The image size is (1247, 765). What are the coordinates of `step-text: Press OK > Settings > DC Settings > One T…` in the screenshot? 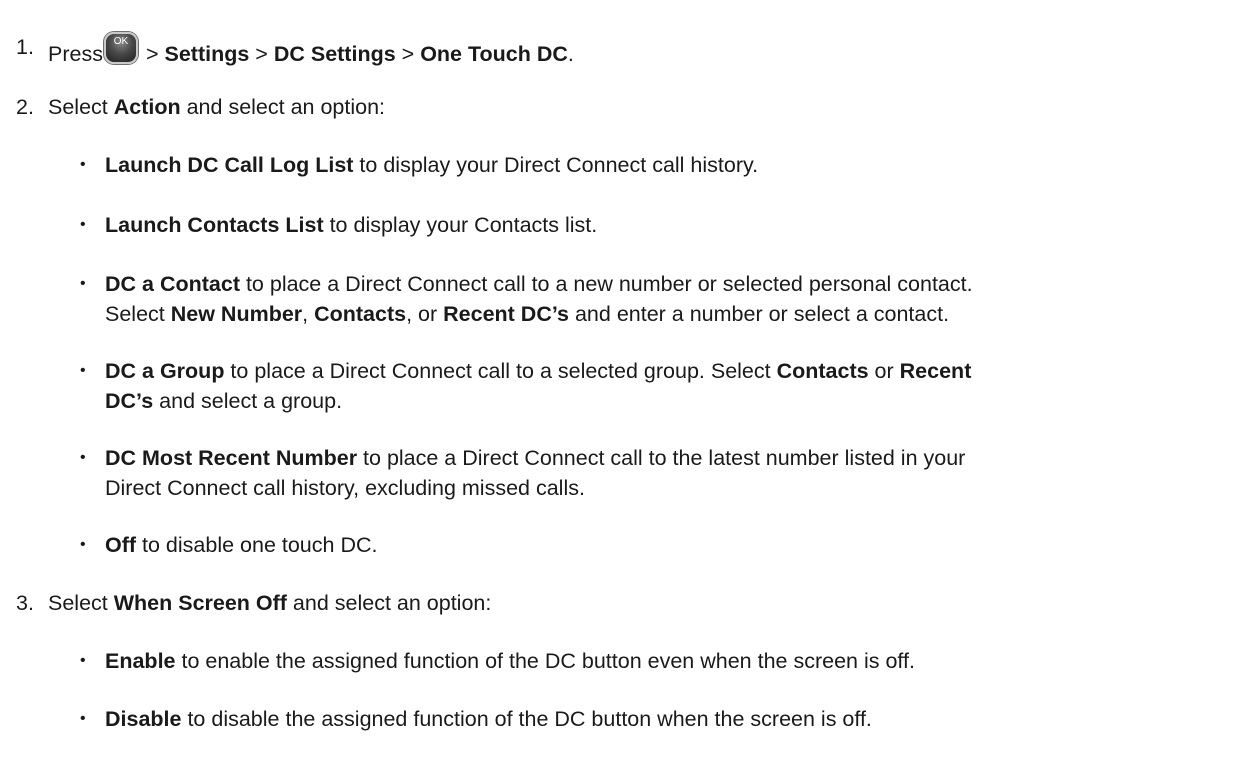 It's located at (311, 50).